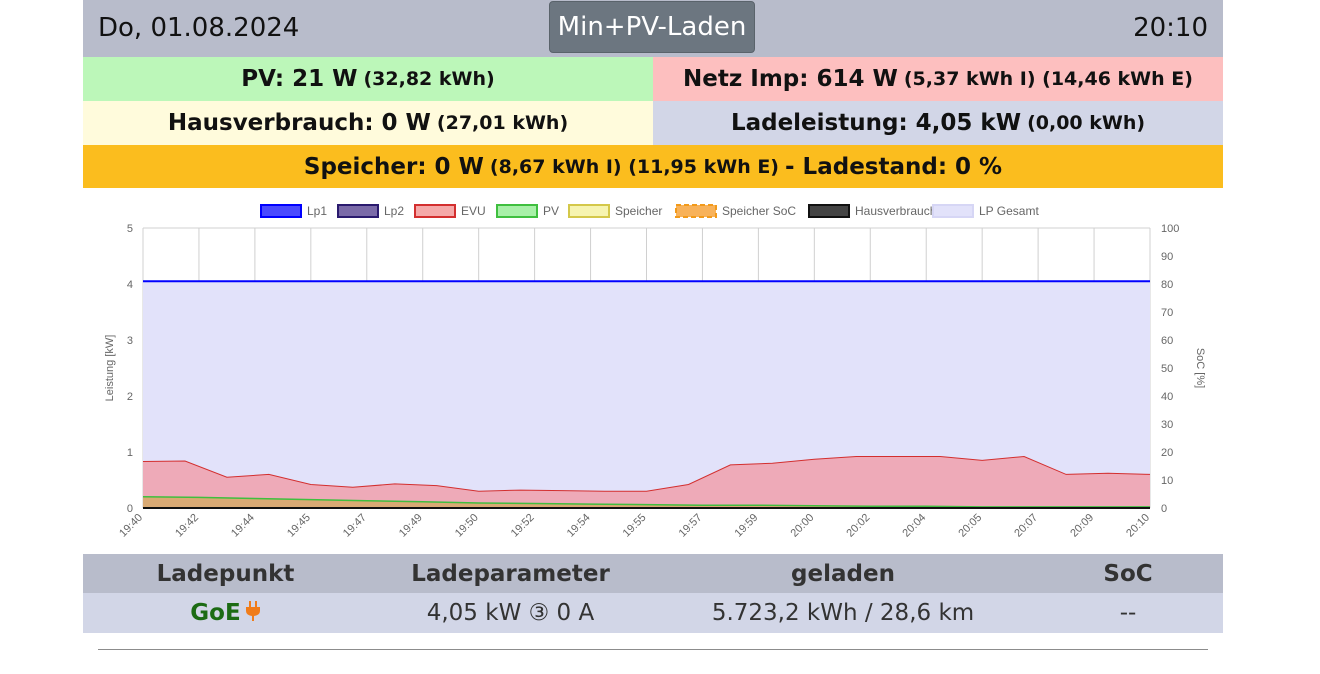 This screenshot has width=1320, height=674. Describe the element at coordinates (523, 526) in the screenshot. I see `x-tick: 19:52` at that location.